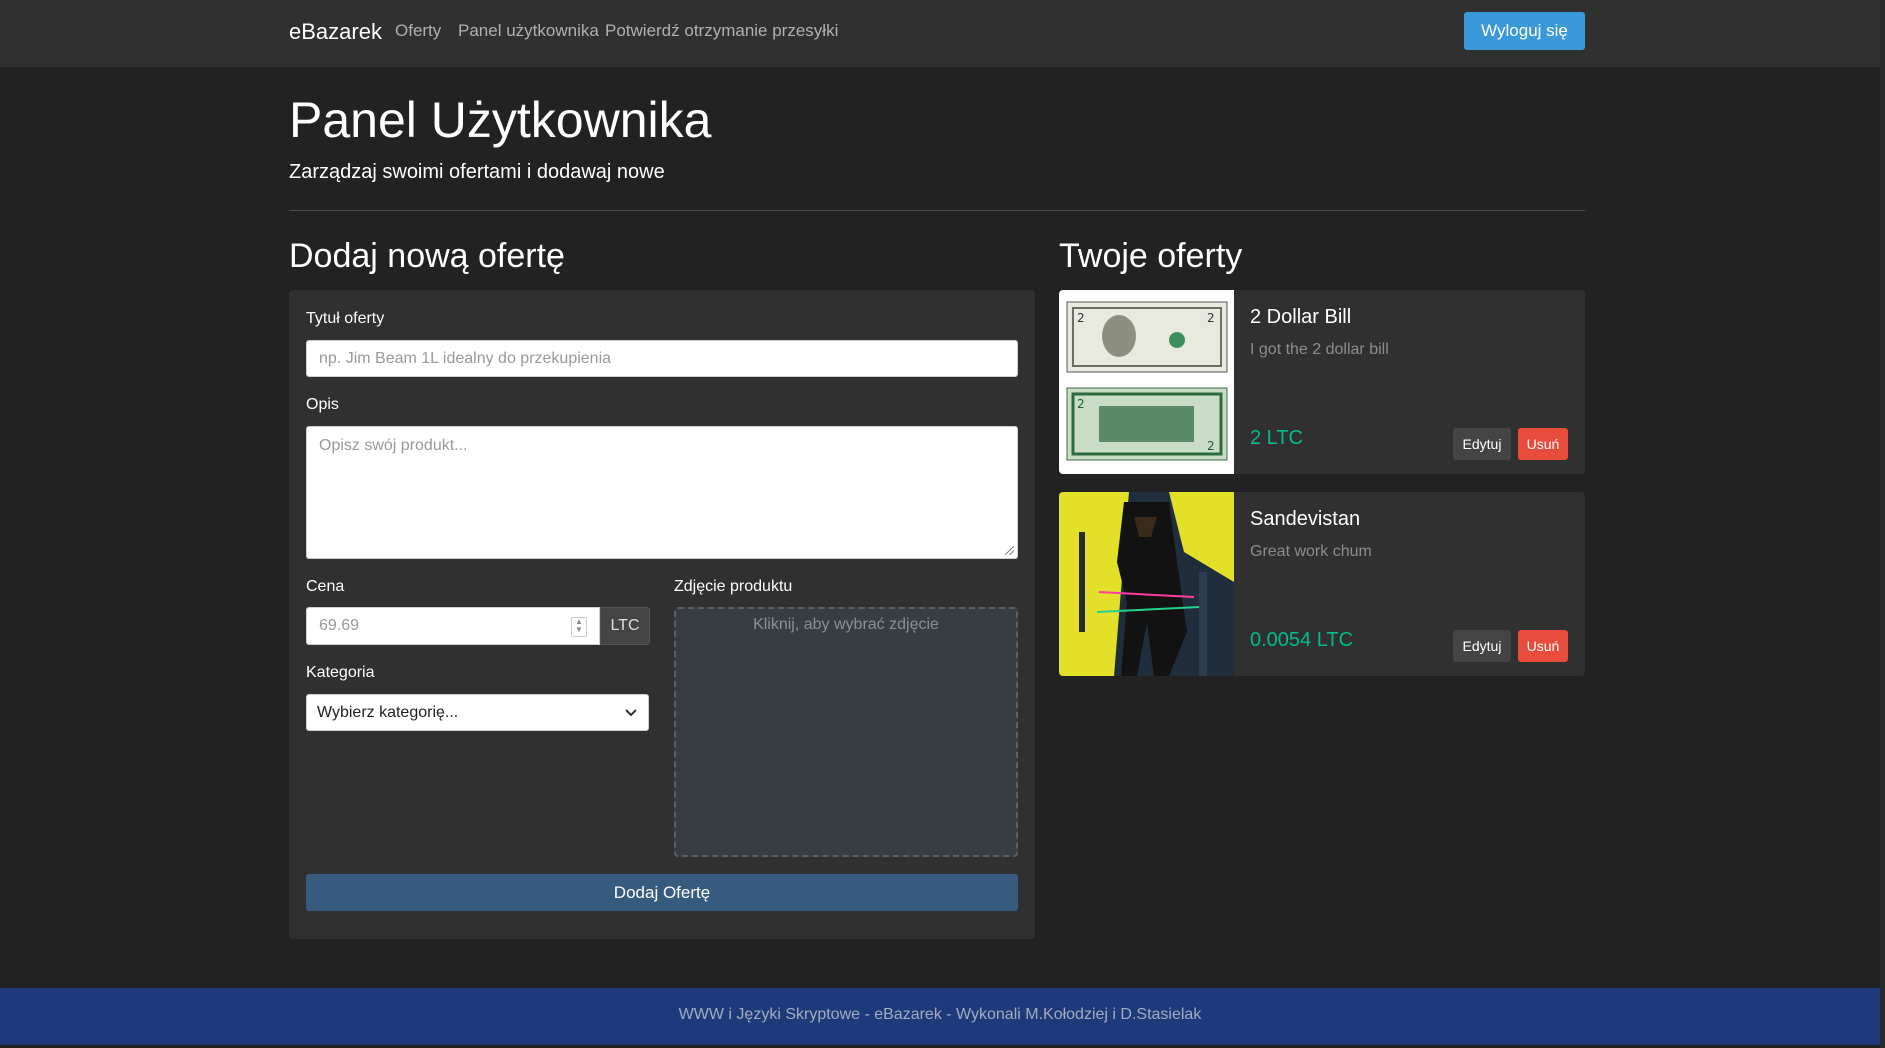  Describe the element at coordinates (625, 626) in the screenshot. I see `currency-addon: LTC` at that location.